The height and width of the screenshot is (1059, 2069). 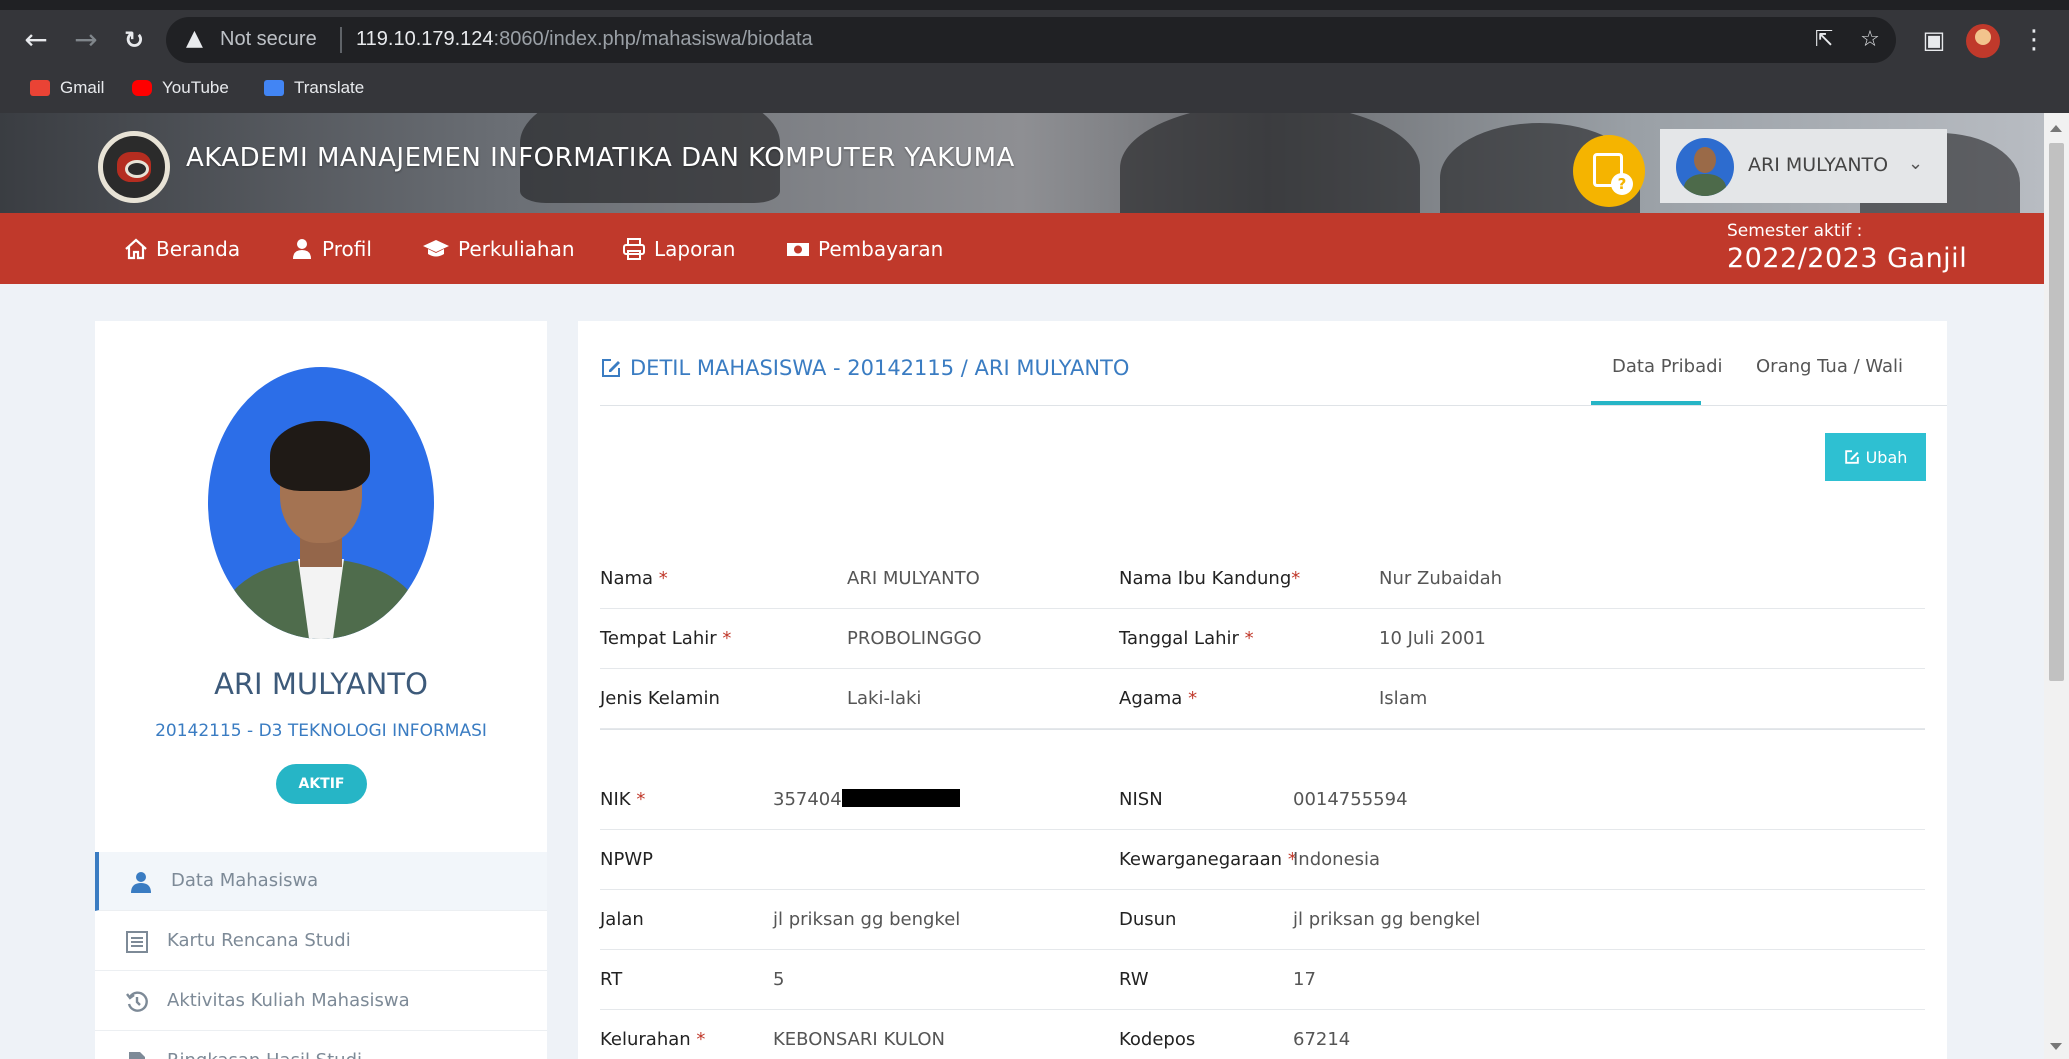 I want to click on nav-perkuliahan: Perkuliahan, so click(x=498, y=249).